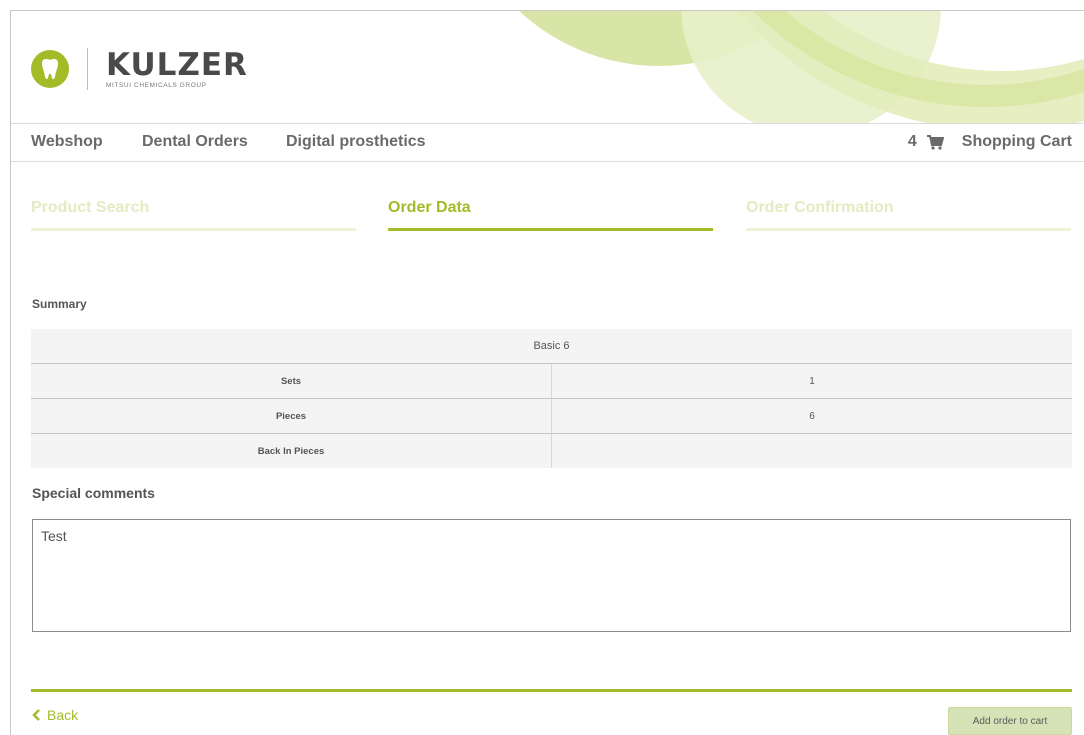 This screenshot has height=735, width=1084. I want to click on cart-count: 4, so click(912, 141).